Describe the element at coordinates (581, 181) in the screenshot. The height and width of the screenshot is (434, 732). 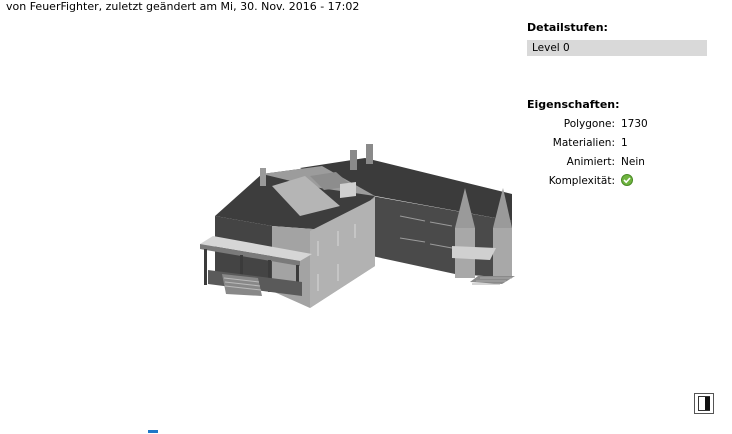
I see `property-label: Komplexität:` at that location.